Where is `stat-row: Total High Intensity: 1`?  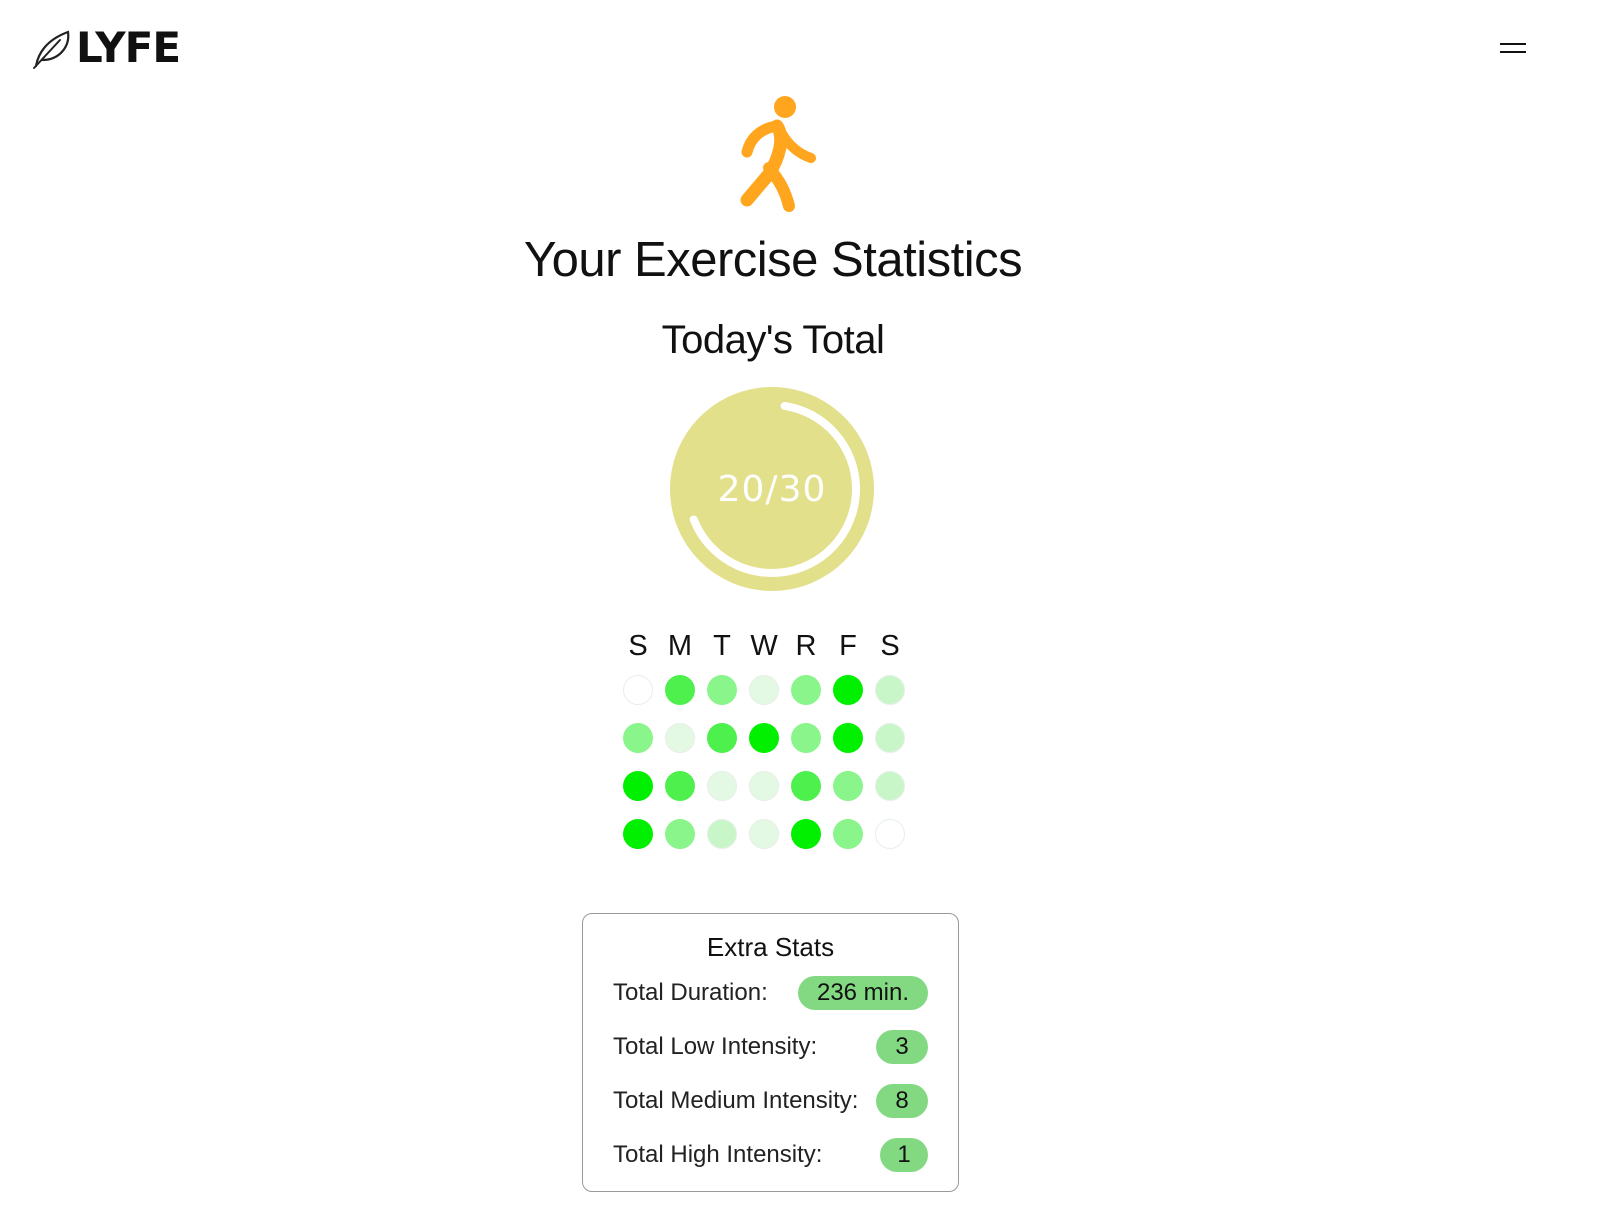 stat-row: Total High Intensity: 1 is located at coordinates (770, 1155).